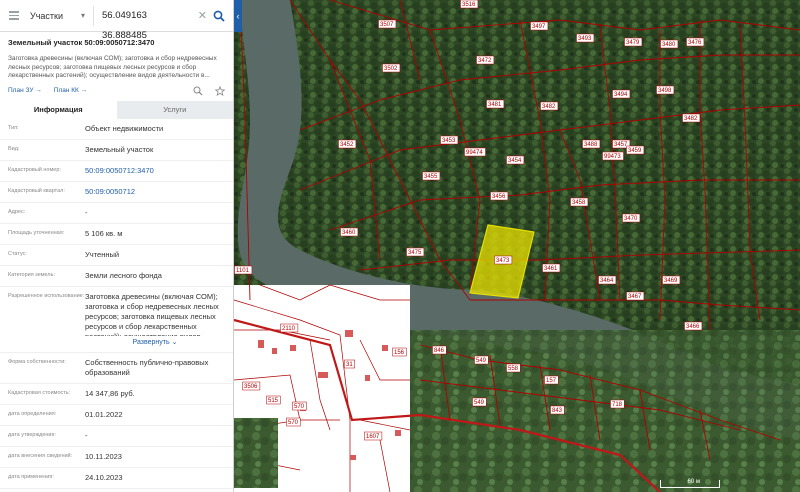 This screenshot has width=800, height=492. Describe the element at coordinates (635, 297) in the screenshot. I see `parcel-number-label: 3467` at that location.